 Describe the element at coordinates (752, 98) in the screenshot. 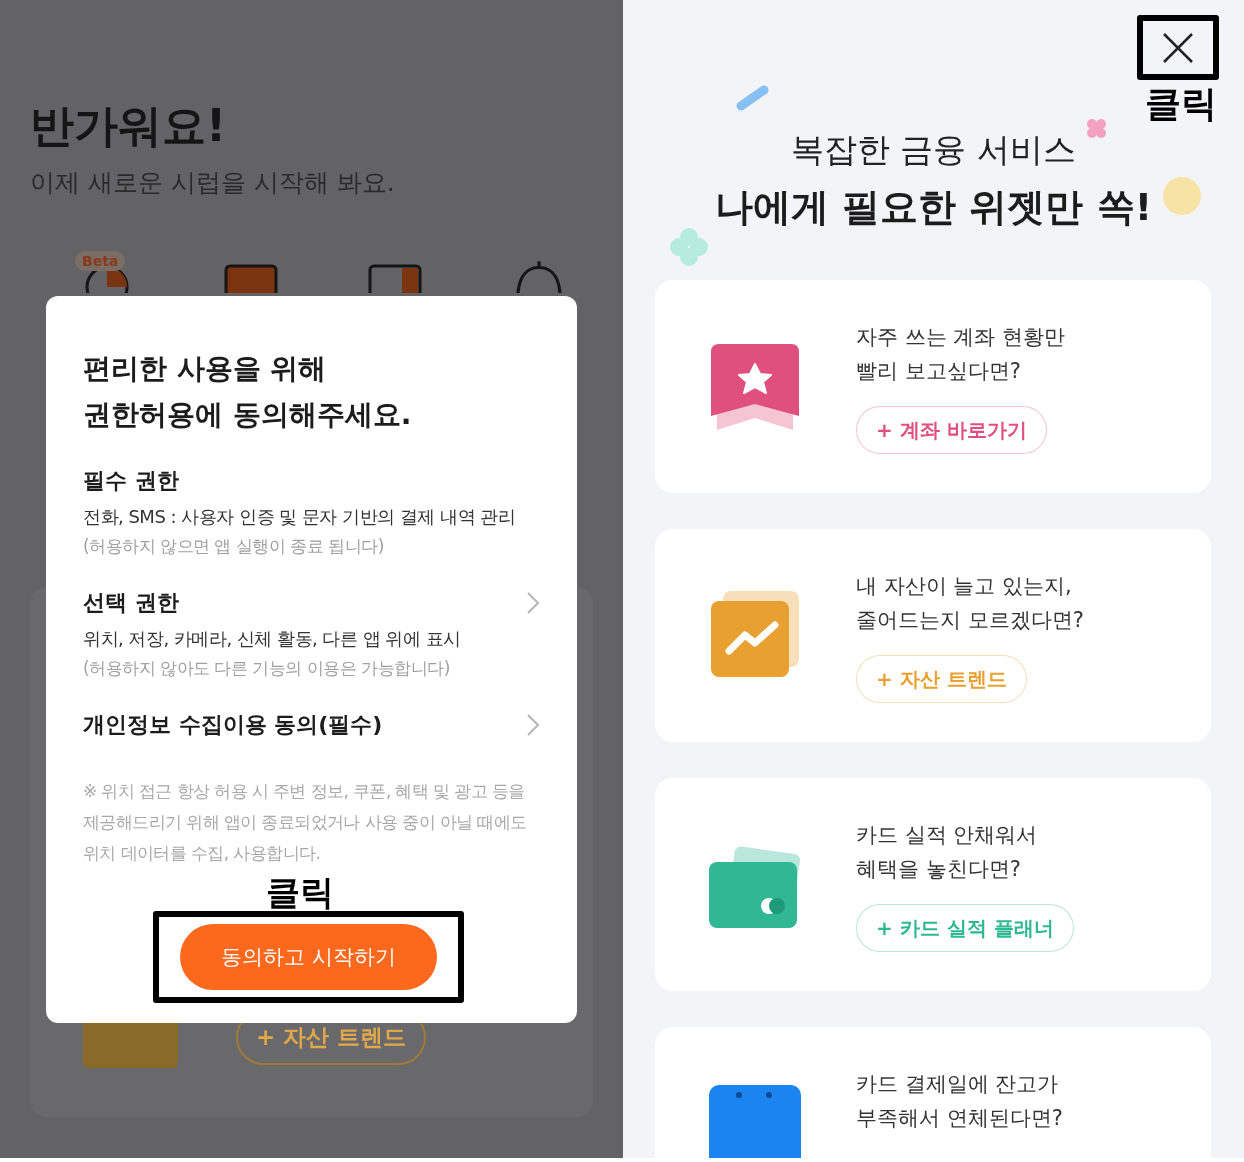

I see `confetti-bar` at that location.